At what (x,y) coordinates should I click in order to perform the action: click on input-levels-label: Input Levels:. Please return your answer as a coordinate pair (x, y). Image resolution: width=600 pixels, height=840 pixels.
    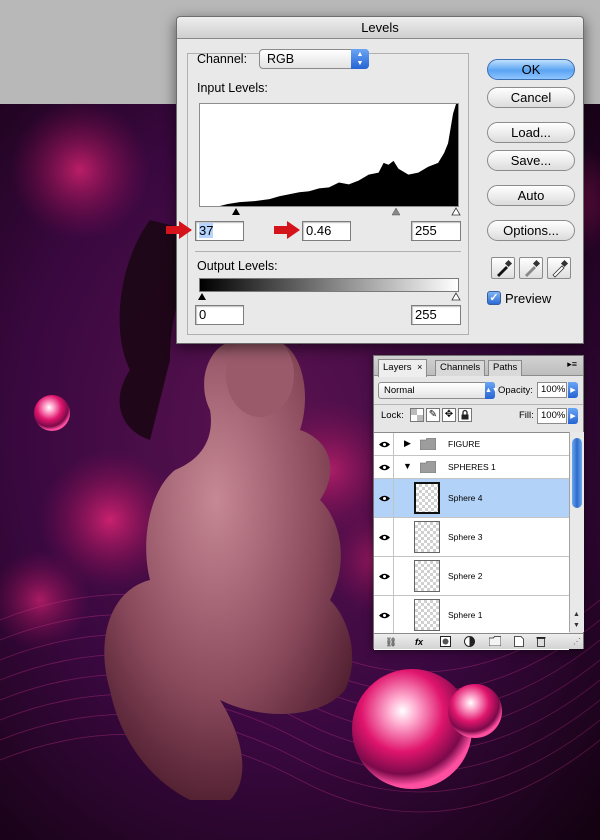
    Looking at the image, I should click on (232, 88).